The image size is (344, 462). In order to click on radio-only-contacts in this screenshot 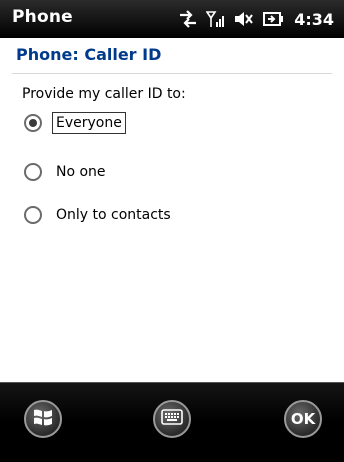, I will do `click(33, 215)`.